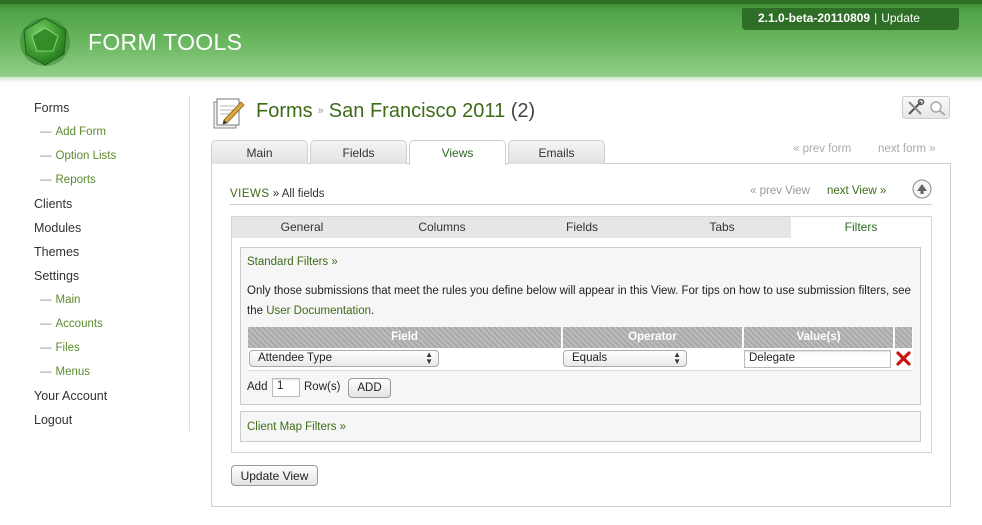  Describe the element at coordinates (302, 227) in the screenshot. I see `subtab-general: General` at that location.